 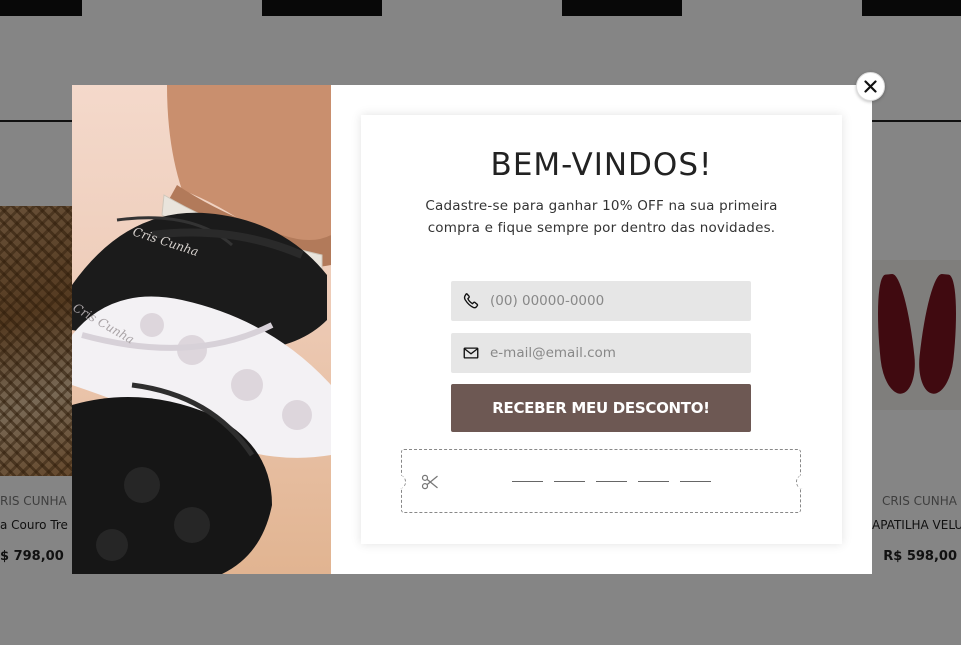 I want to click on scissors-icon, so click(x=429, y=482).